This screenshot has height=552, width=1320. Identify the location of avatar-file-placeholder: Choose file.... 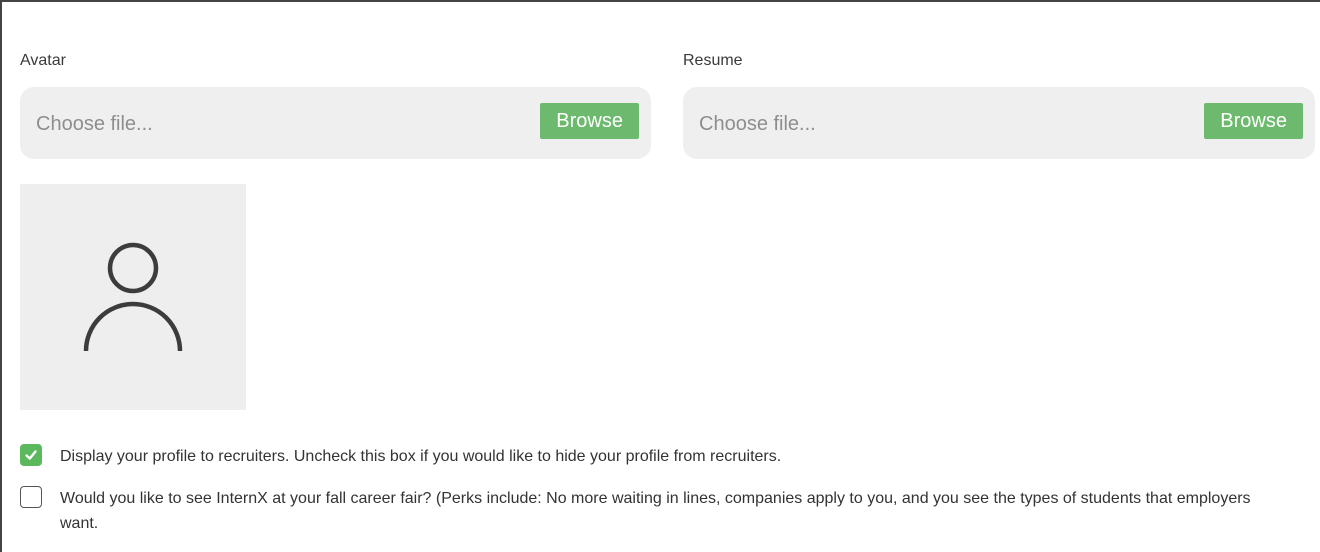
(94, 124).